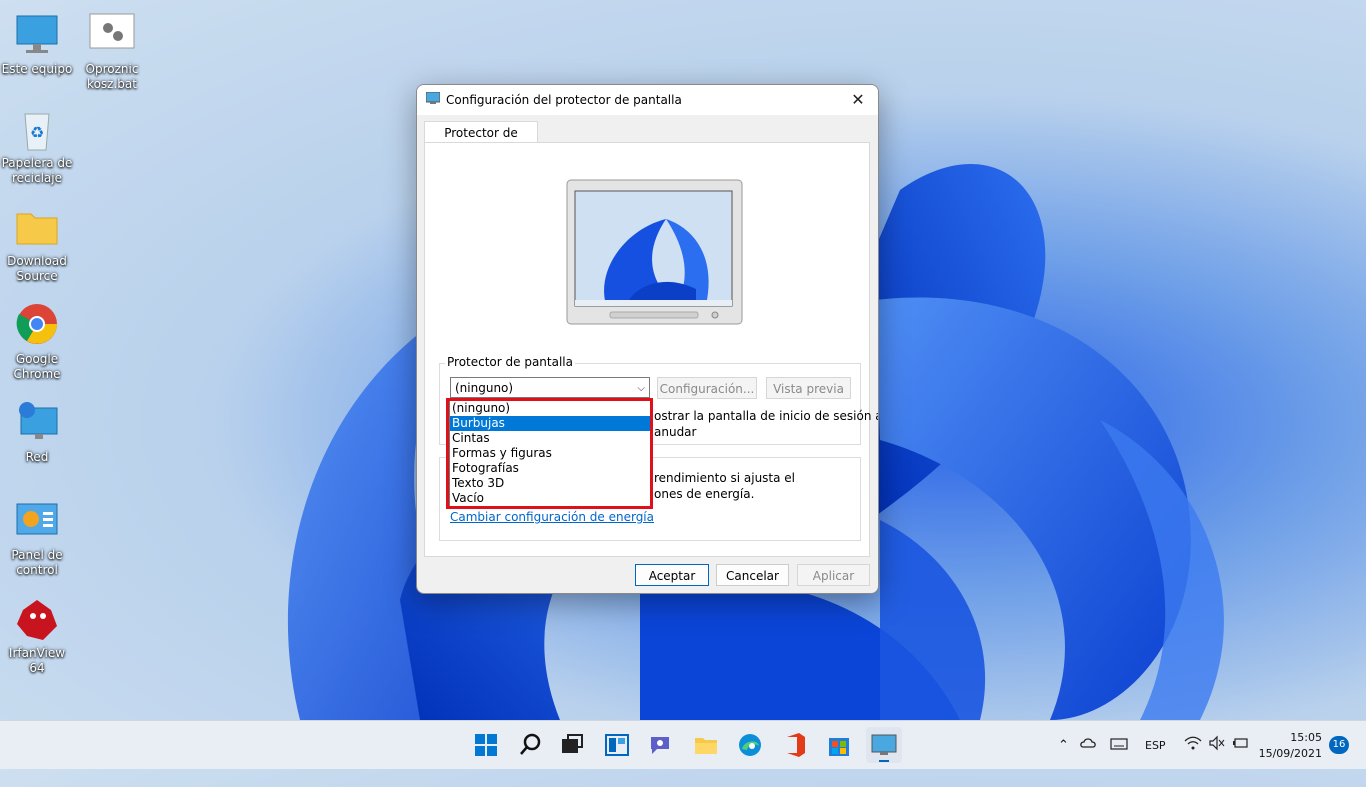 The image size is (1366, 787). What do you see at coordinates (661, 745) in the screenshot?
I see `chat-icon` at bounding box center [661, 745].